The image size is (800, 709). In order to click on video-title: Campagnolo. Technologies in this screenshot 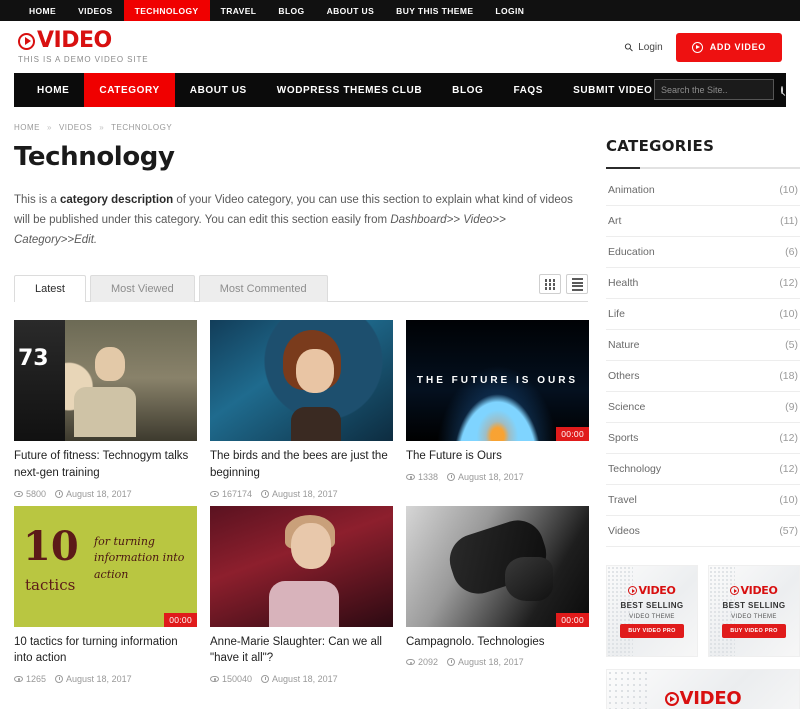, I will do `click(497, 642)`.